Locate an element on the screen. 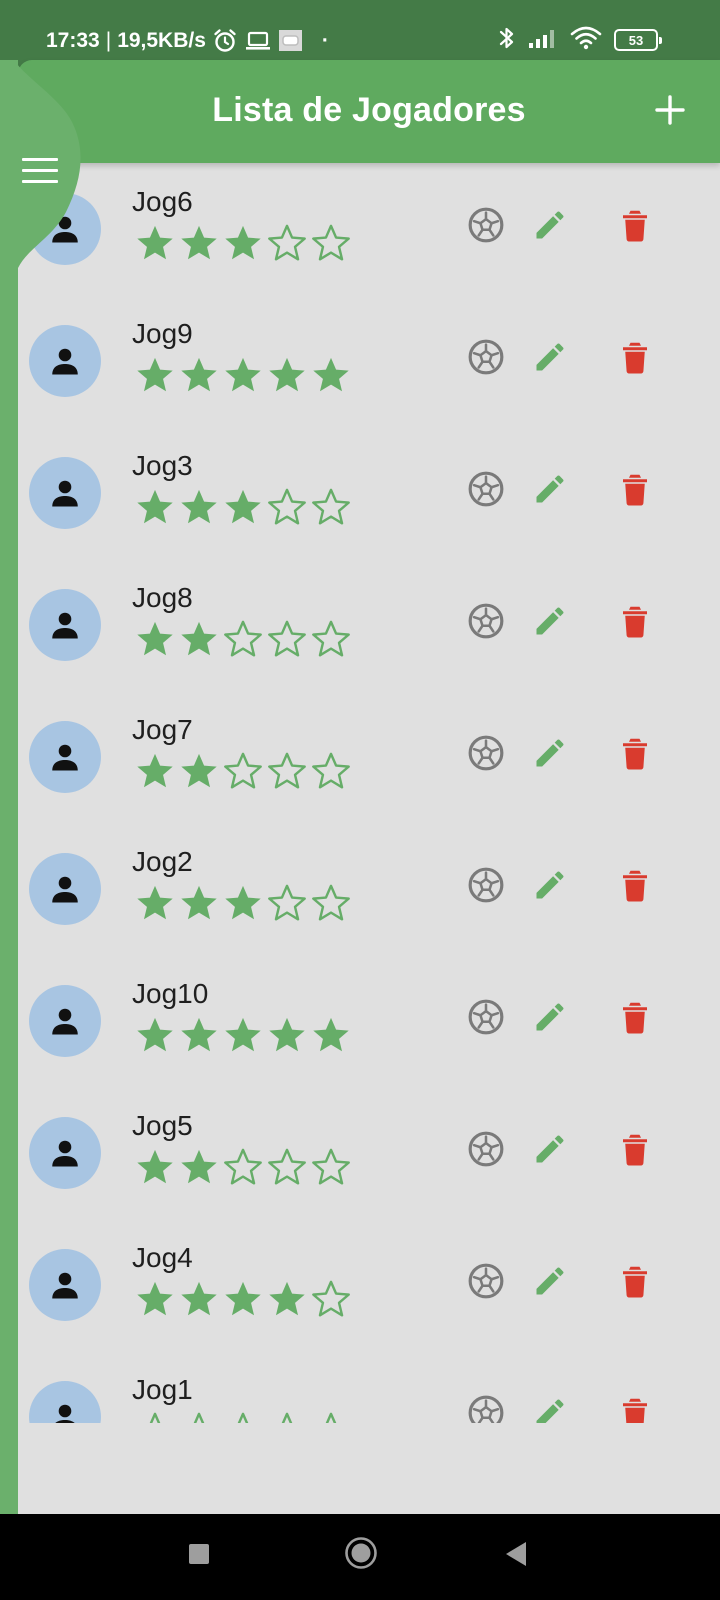 Image resolution: width=720 pixels, height=1600 pixels. home-button is located at coordinates (361, 1553).